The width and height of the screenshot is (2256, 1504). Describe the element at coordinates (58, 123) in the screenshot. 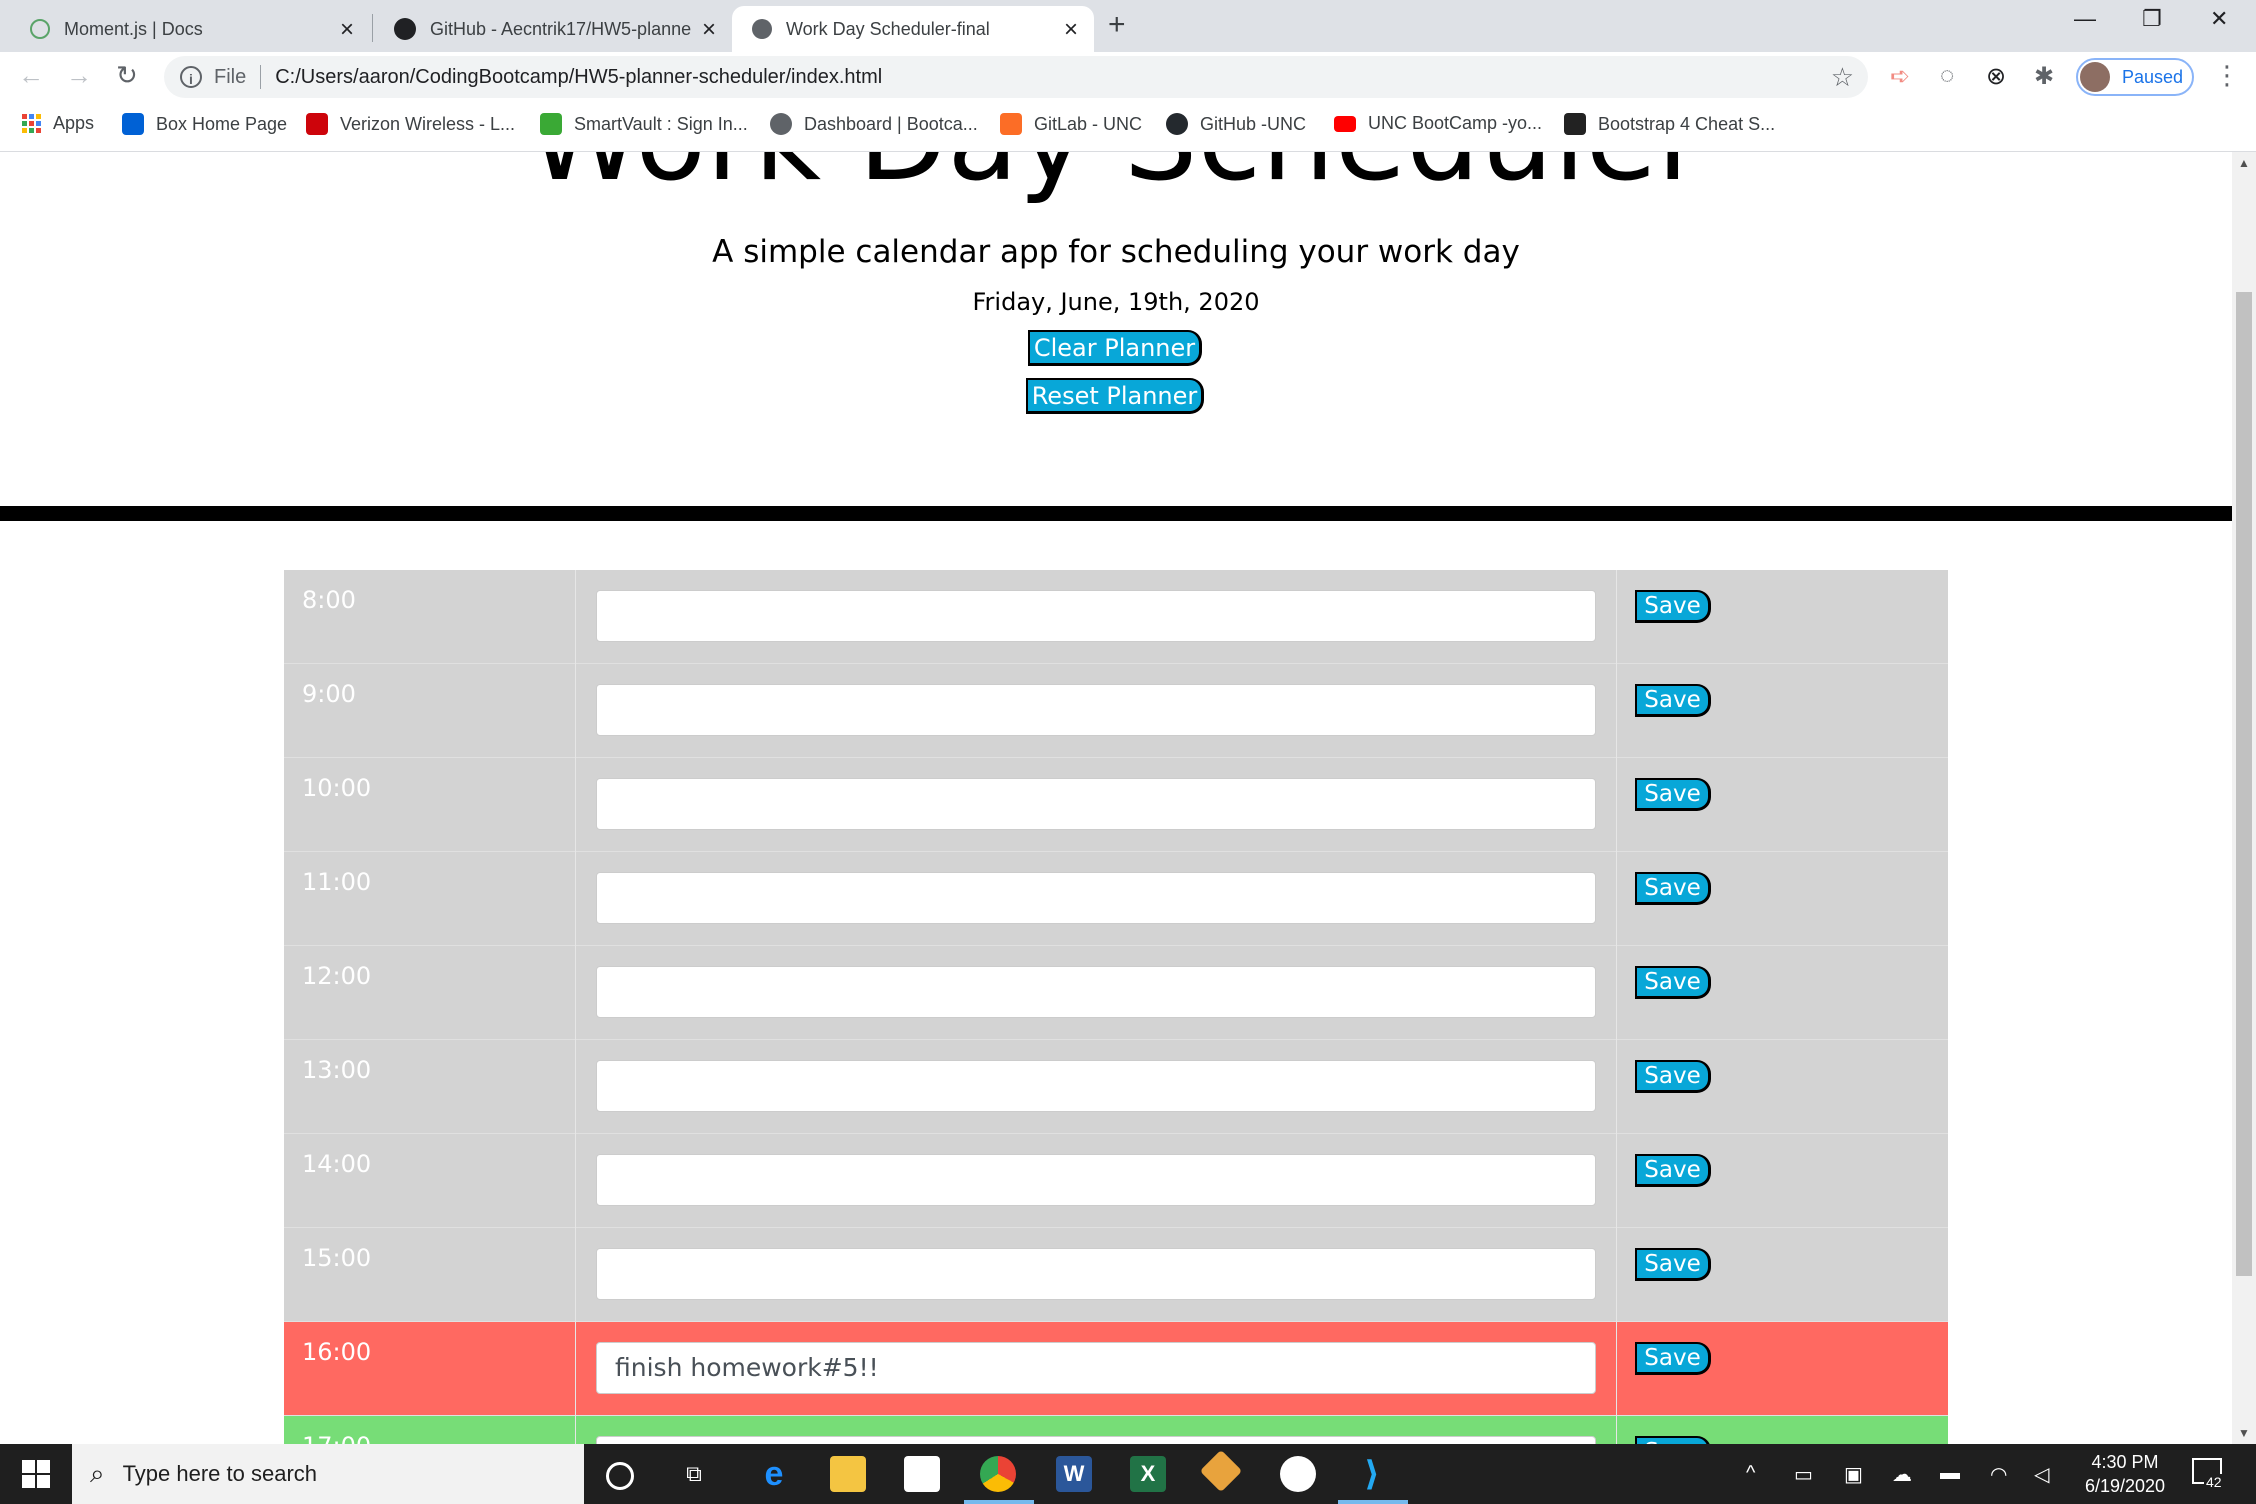

I see `bookmark-apps: Apps` at that location.